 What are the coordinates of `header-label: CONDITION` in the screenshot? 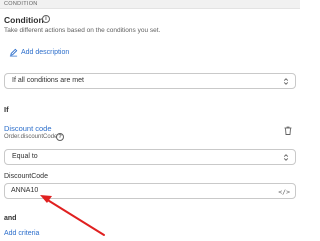 It's located at (21, 4).